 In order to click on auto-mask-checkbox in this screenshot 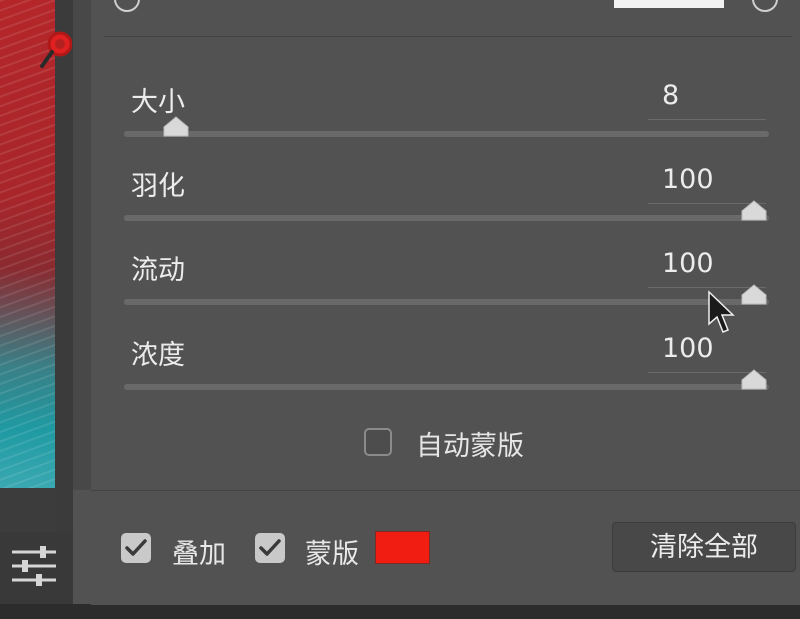, I will do `click(378, 442)`.